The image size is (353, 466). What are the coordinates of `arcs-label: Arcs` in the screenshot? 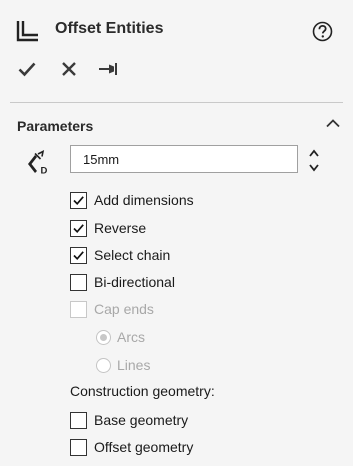 It's located at (131, 337).